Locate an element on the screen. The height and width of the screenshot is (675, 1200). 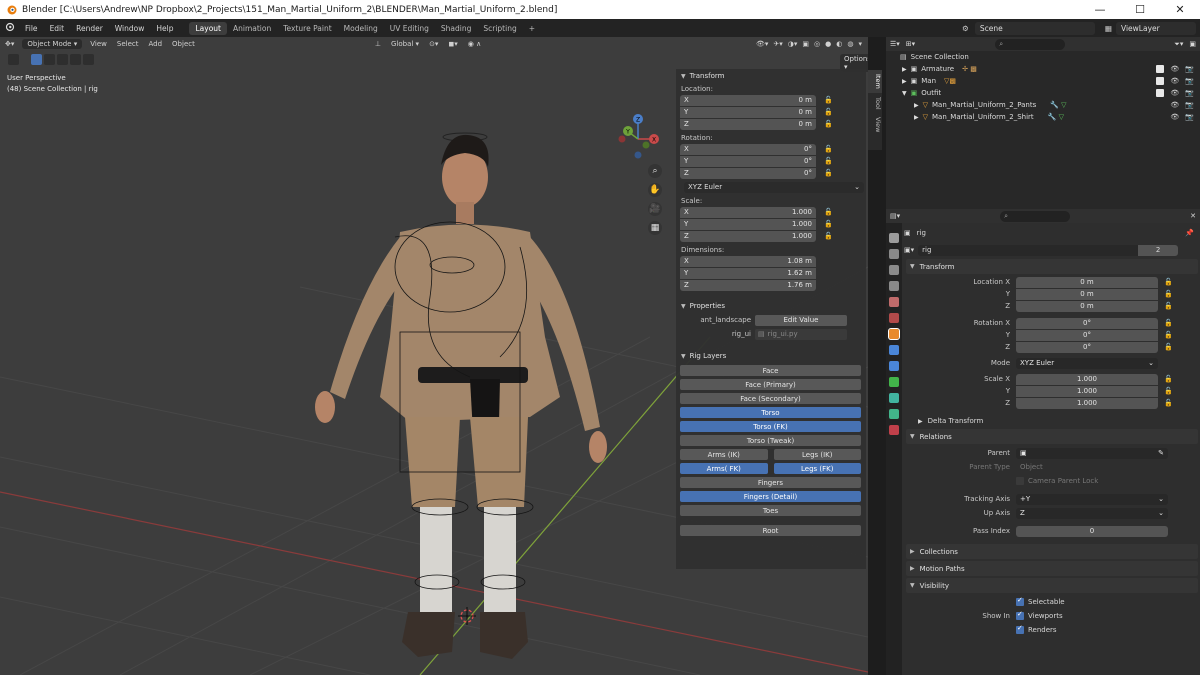
rotation-y-field: Y 0° is located at coordinates (748, 161).